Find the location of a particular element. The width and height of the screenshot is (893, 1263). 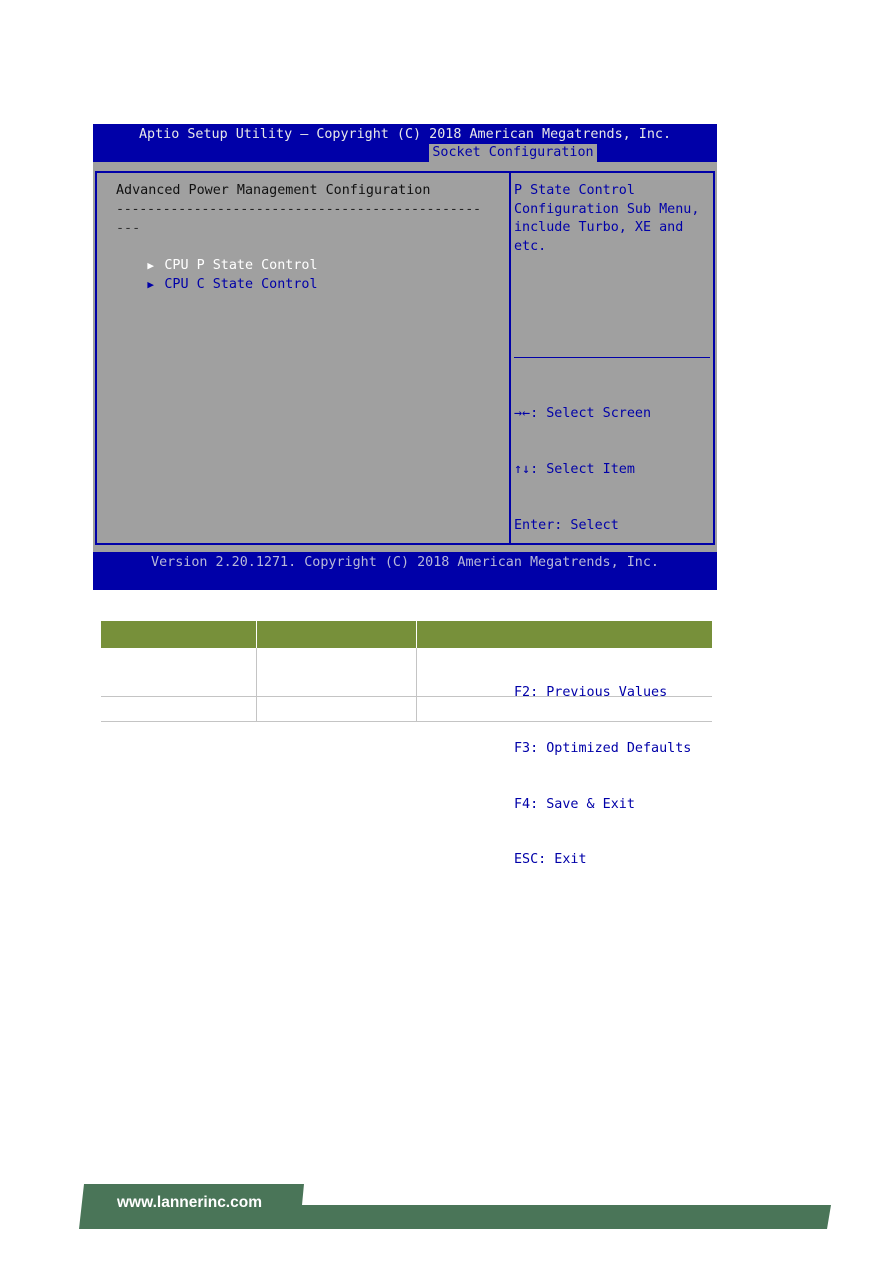

submenu-arrow-icon: ▶ is located at coordinates (150, 284).